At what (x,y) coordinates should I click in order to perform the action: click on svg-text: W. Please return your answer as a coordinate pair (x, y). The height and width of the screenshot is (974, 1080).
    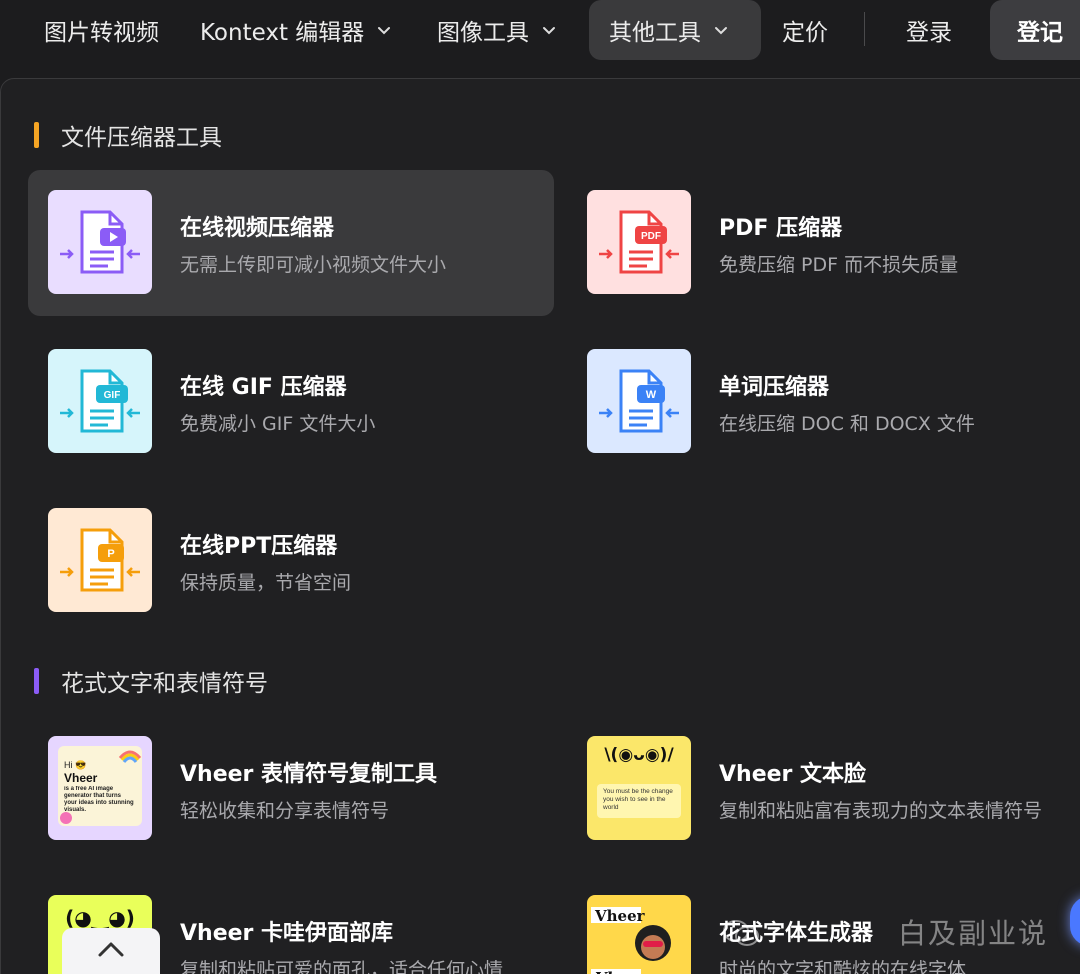
    Looking at the image, I should click on (651, 395).